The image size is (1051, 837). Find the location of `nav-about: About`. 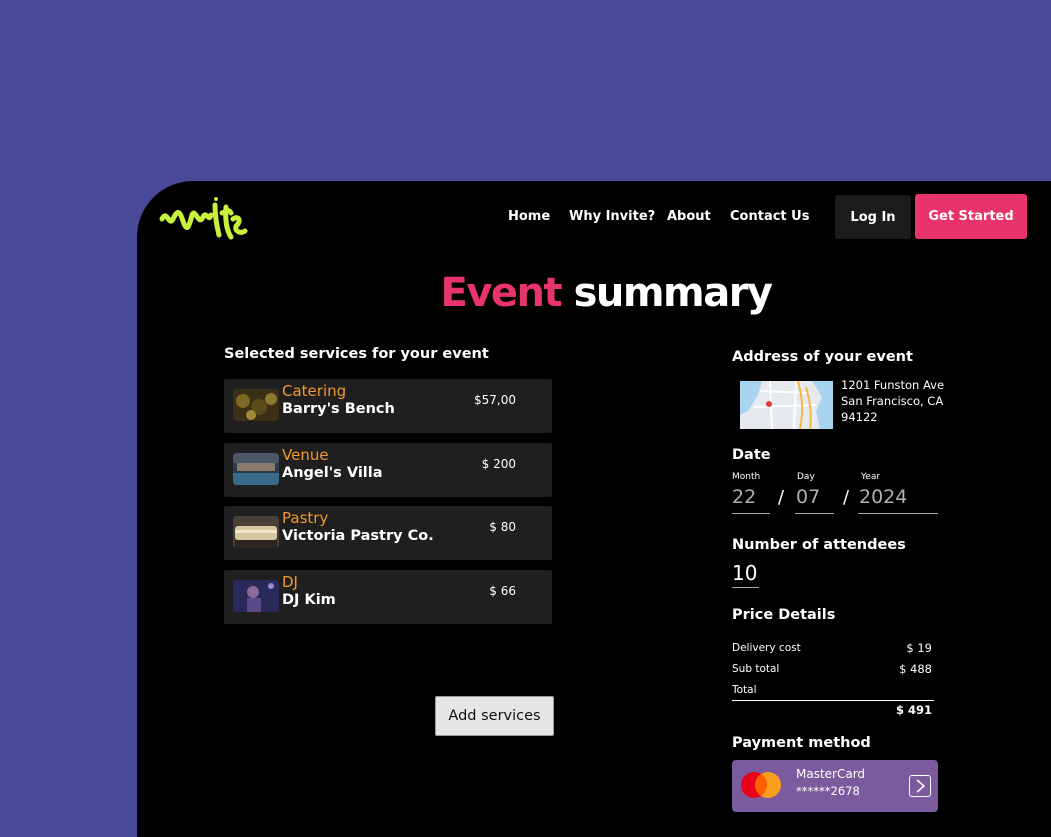

nav-about: About is located at coordinates (689, 216).